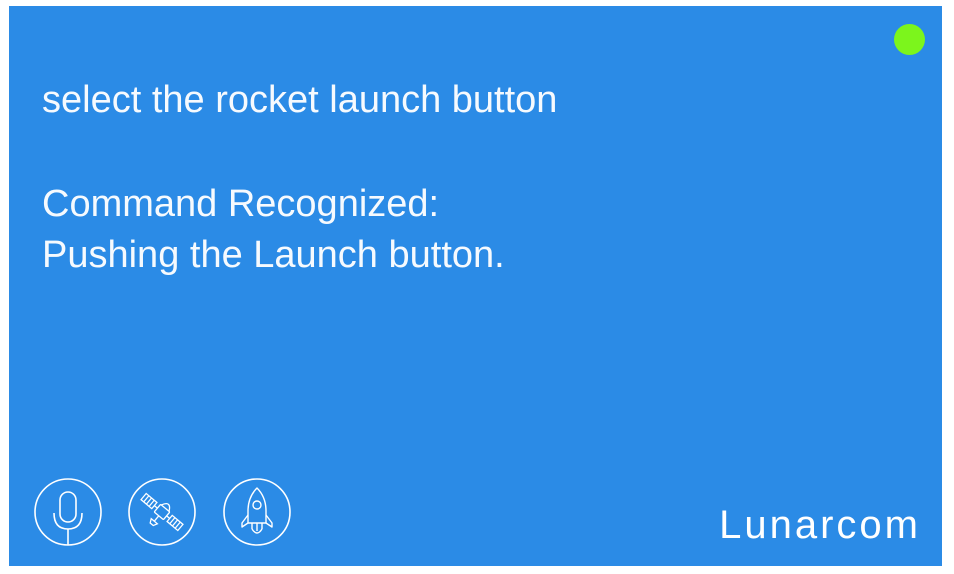 Image resolution: width=954 pixels, height=574 pixels. I want to click on command-recognized-label: Command Recognized:, so click(241, 204).